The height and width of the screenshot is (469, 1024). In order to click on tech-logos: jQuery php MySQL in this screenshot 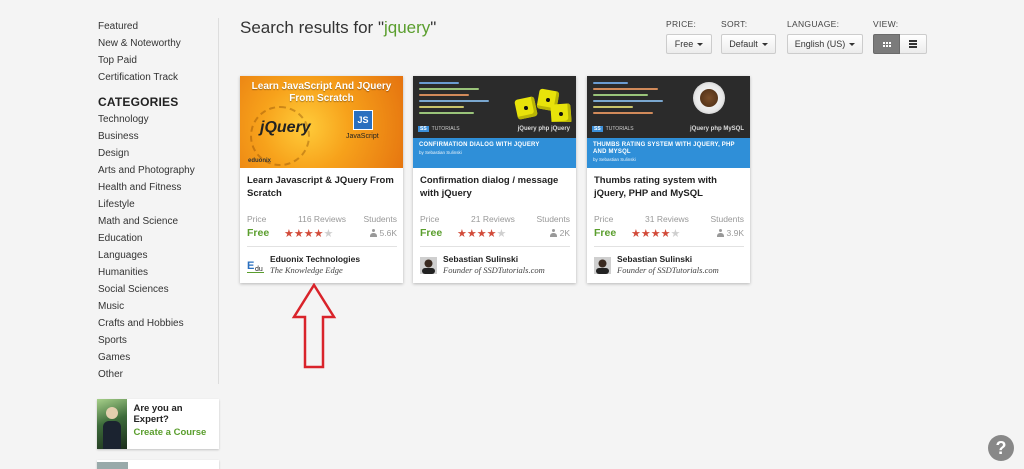, I will do `click(716, 129)`.